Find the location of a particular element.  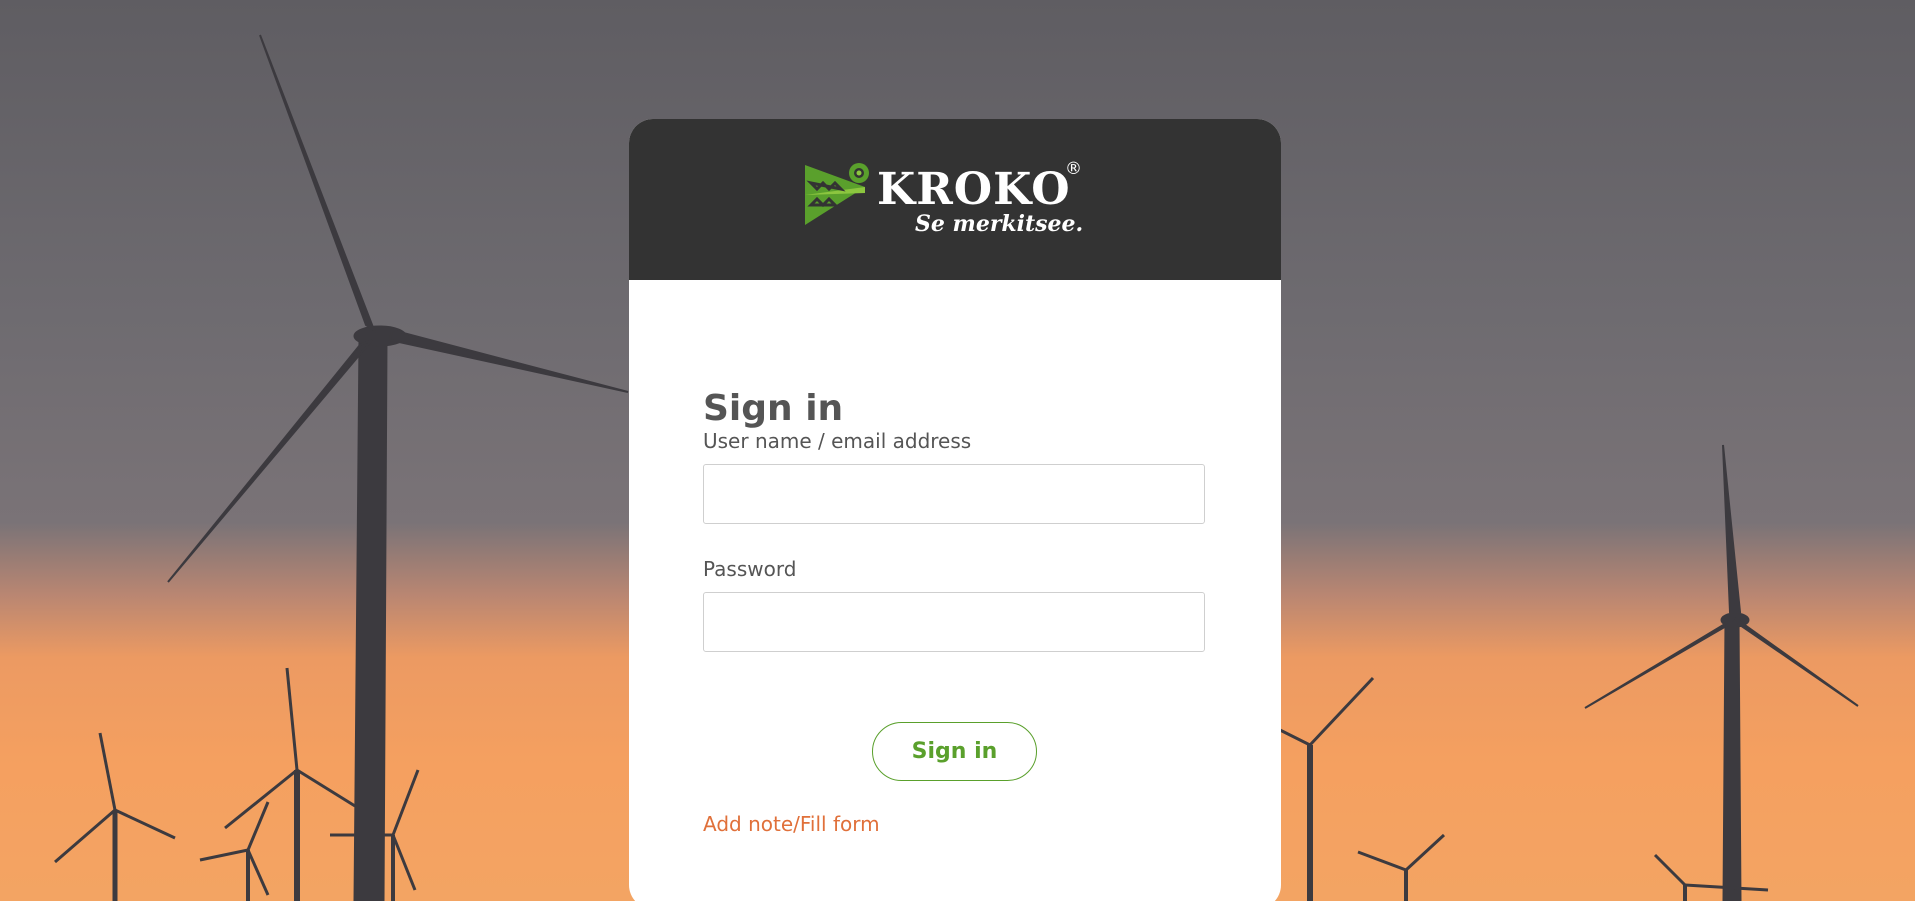

username-label: User name / email address is located at coordinates (837, 441).